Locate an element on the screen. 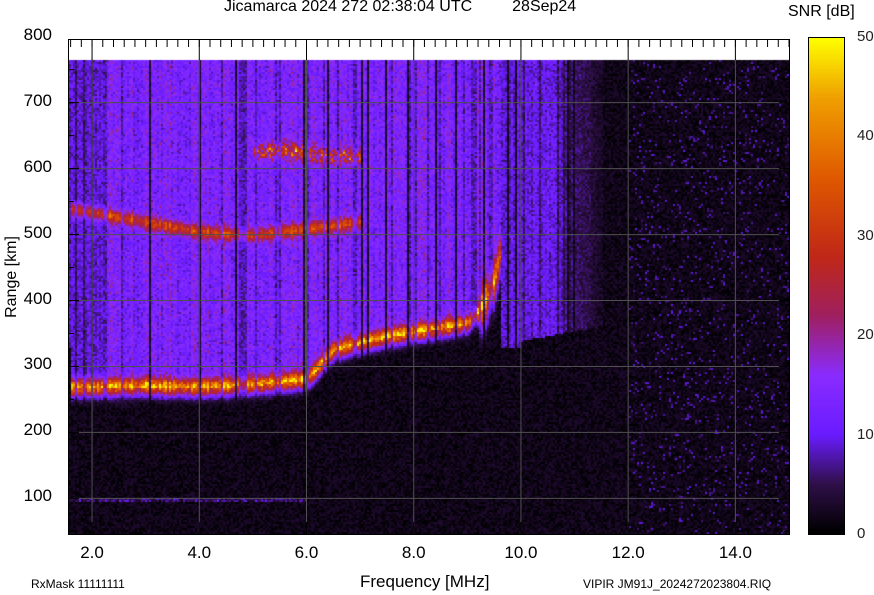  x-tick-label: 8.0 is located at coordinates (413, 552).